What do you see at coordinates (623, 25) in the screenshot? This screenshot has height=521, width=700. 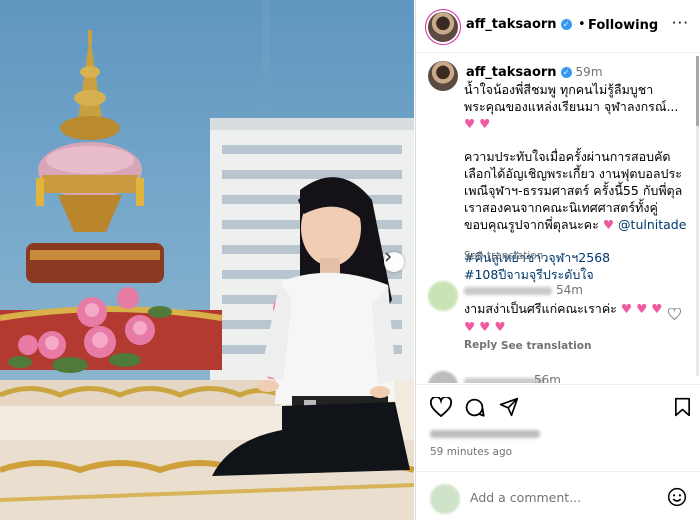 I see `following-button: Following` at bounding box center [623, 25].